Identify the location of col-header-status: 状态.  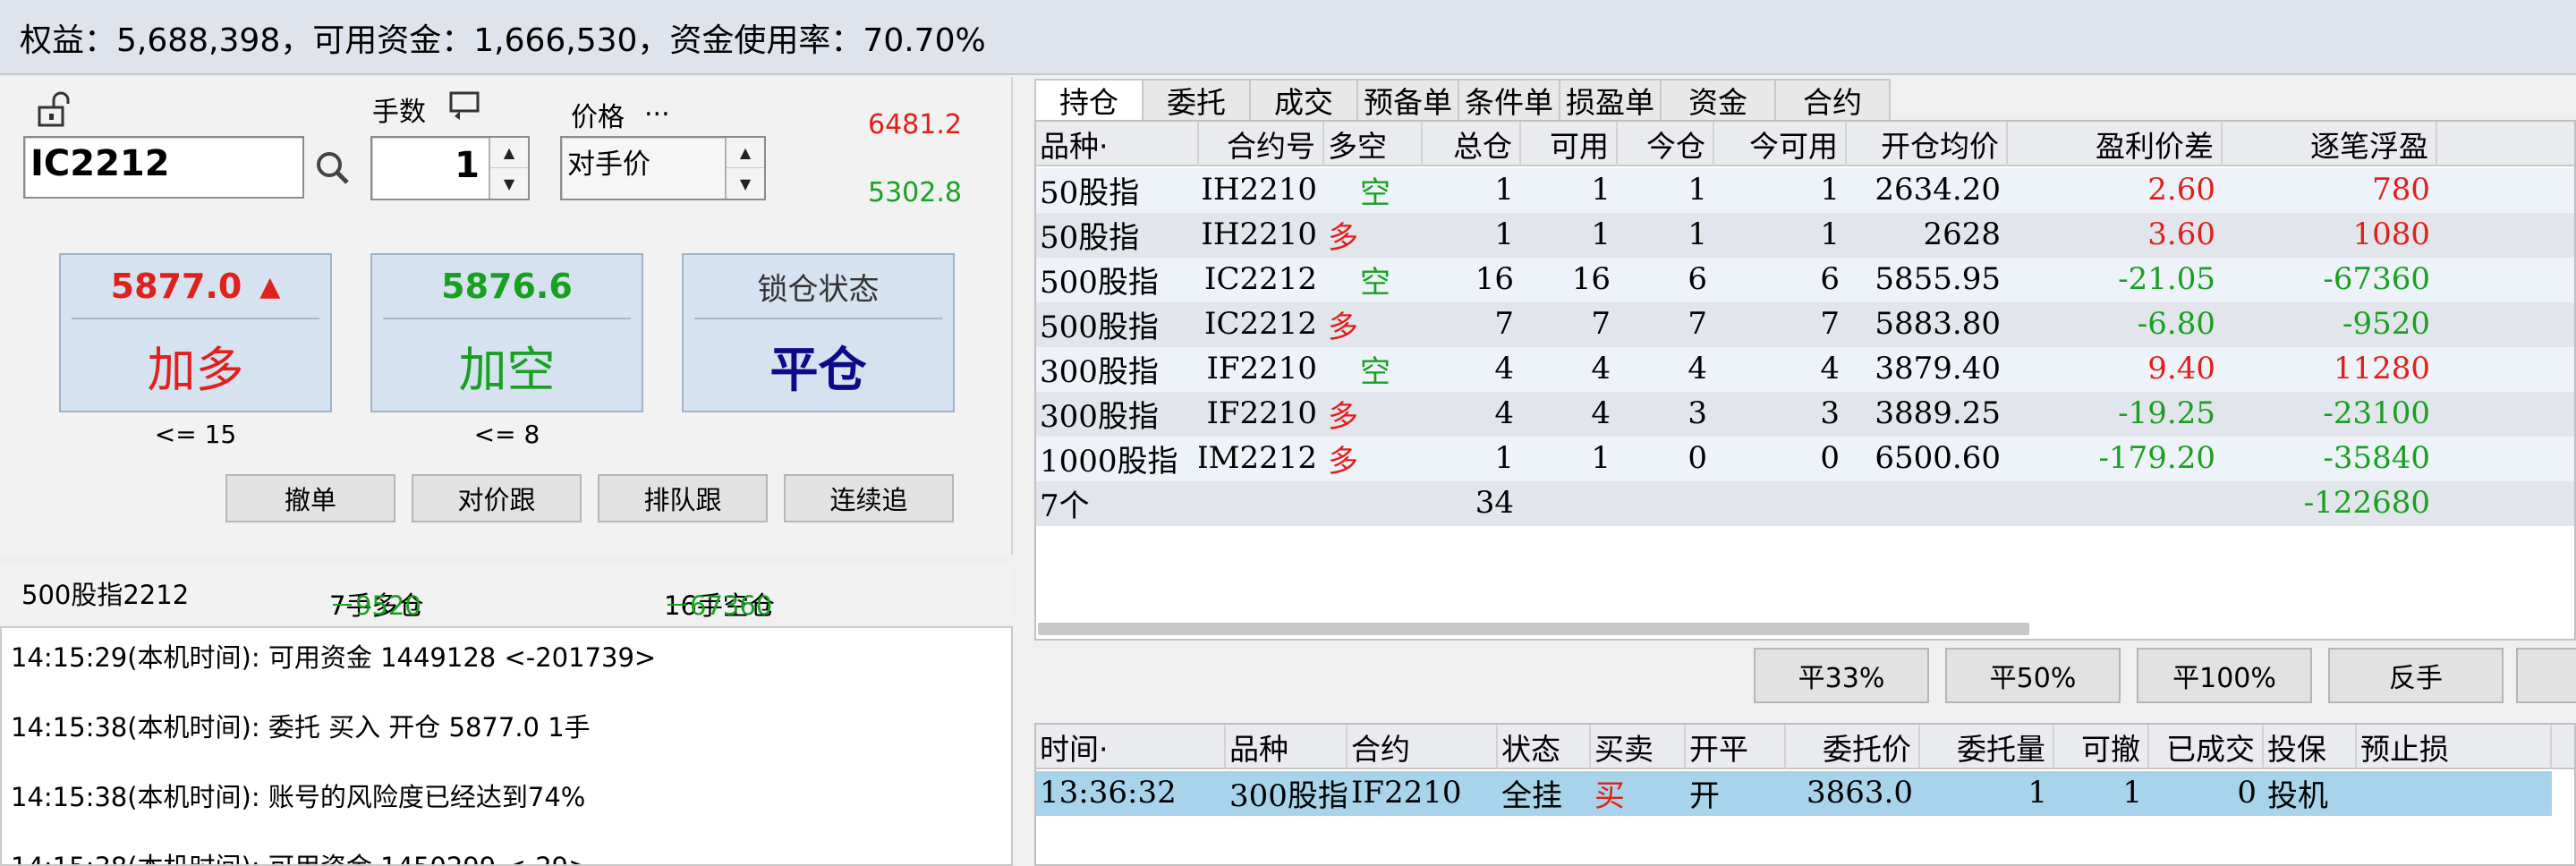
(1544, 747).